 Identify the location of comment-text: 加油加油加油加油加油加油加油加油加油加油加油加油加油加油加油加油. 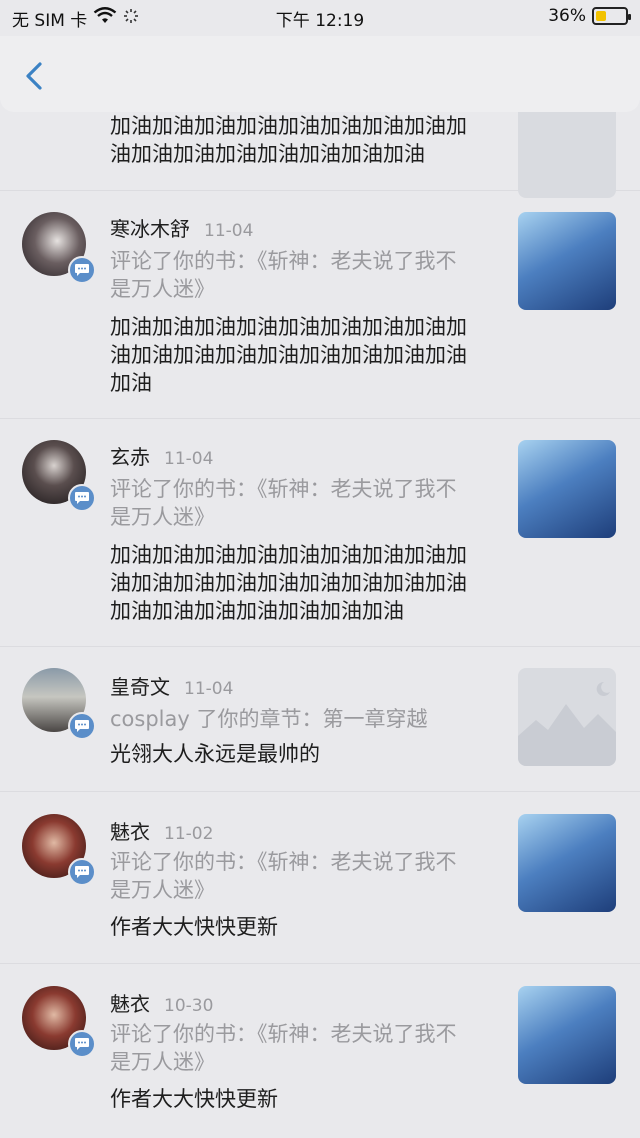
(288, 140).